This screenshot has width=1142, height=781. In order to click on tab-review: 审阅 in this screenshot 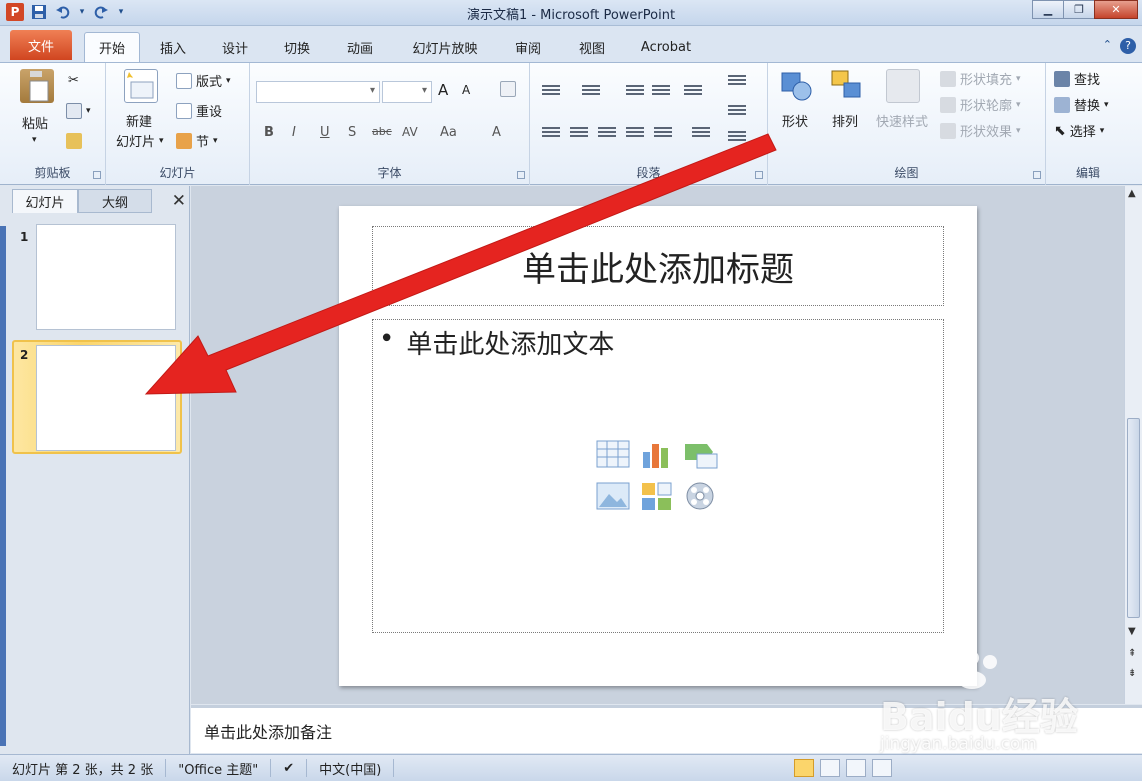, I will do `click(528, 47)`.